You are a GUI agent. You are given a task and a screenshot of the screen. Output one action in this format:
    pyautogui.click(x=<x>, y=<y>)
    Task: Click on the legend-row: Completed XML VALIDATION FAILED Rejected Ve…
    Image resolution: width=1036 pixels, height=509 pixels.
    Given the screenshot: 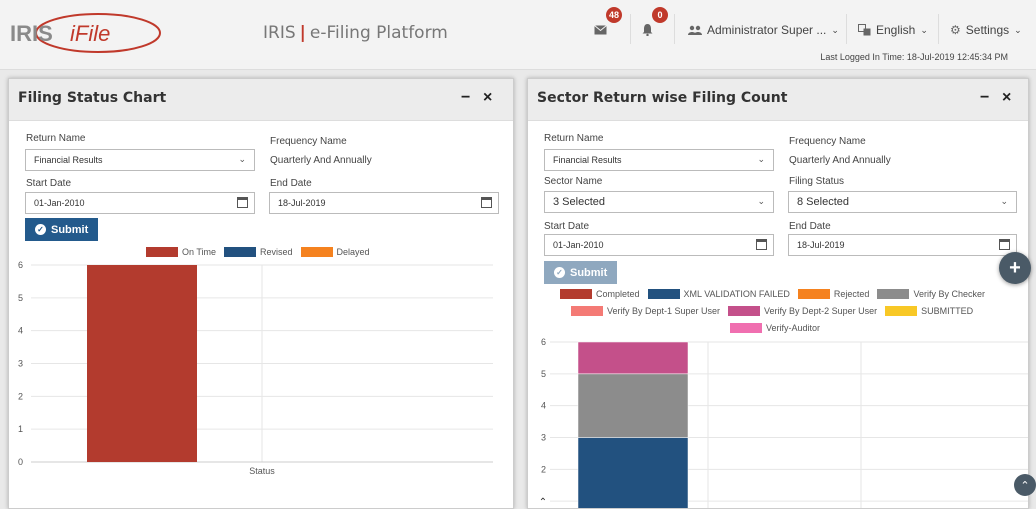 What is the action you would take?
    pyautogui.click(x=776, y=294)
    